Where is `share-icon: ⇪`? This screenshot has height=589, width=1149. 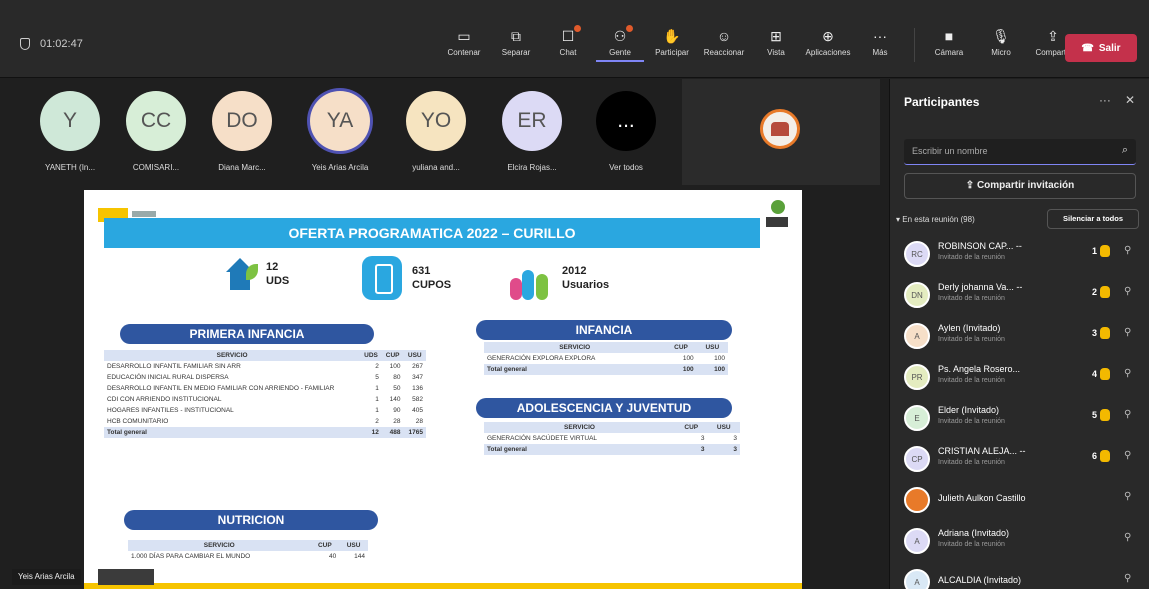
share-icon: ⇪ is located at coordinates (971, 185).